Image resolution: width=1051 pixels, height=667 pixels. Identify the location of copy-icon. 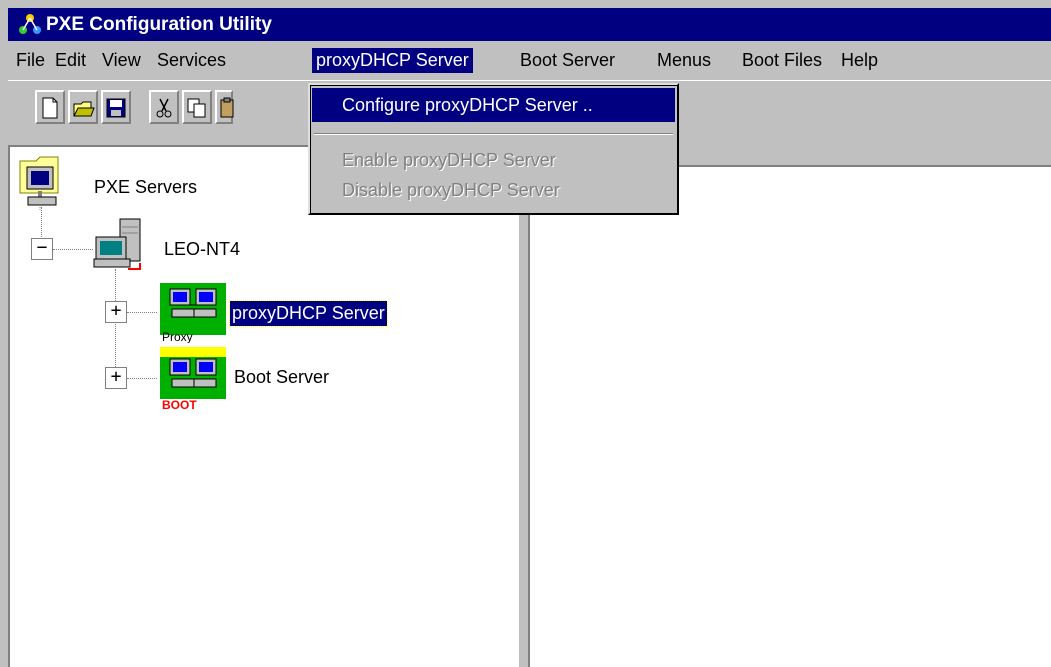
(196, 108).